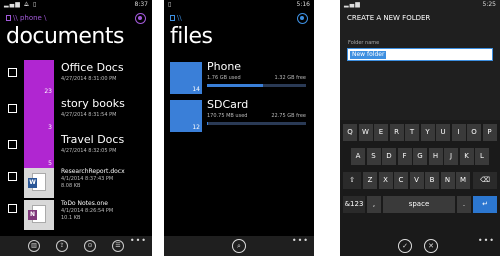 Image resolution: width=500 pixels, height=256 pixels. What do you see at coordinates (80, 78) in the screenshot?
I see `folder-row-office-docs: 23 Office Docs 4/27/2014 8:31:00 PM` at bounding box center [80, 78].